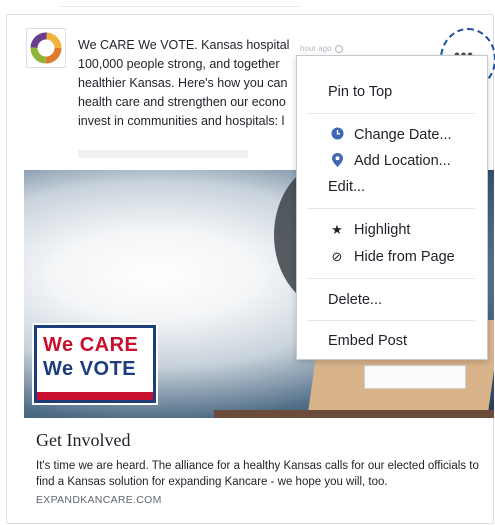 Image resolution: width=495 pixels, height=525 pixels. Describe the element at coordinates (179, 64) in the screenshot. I see `post-text-line: 100,000 people strong, and together` at that location.